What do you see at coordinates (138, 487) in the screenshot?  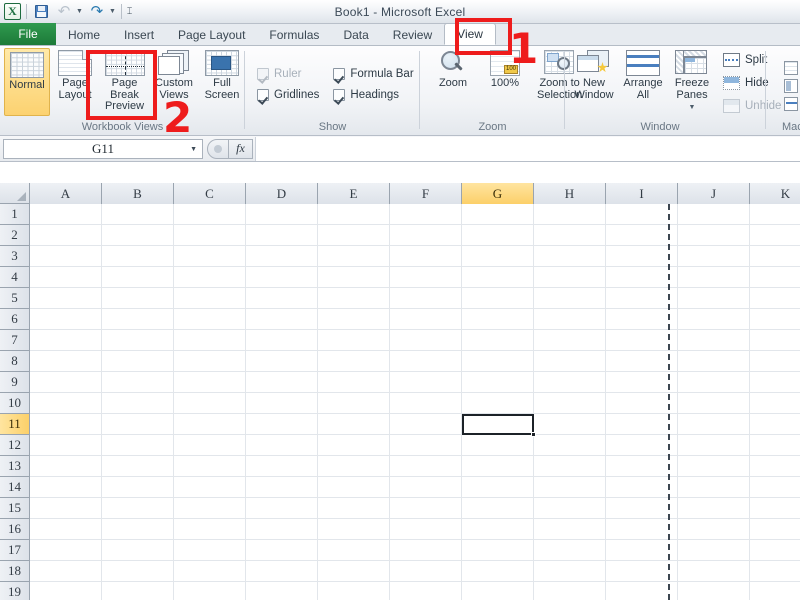 I see `cell-B14` at bounding box center [138, 487].